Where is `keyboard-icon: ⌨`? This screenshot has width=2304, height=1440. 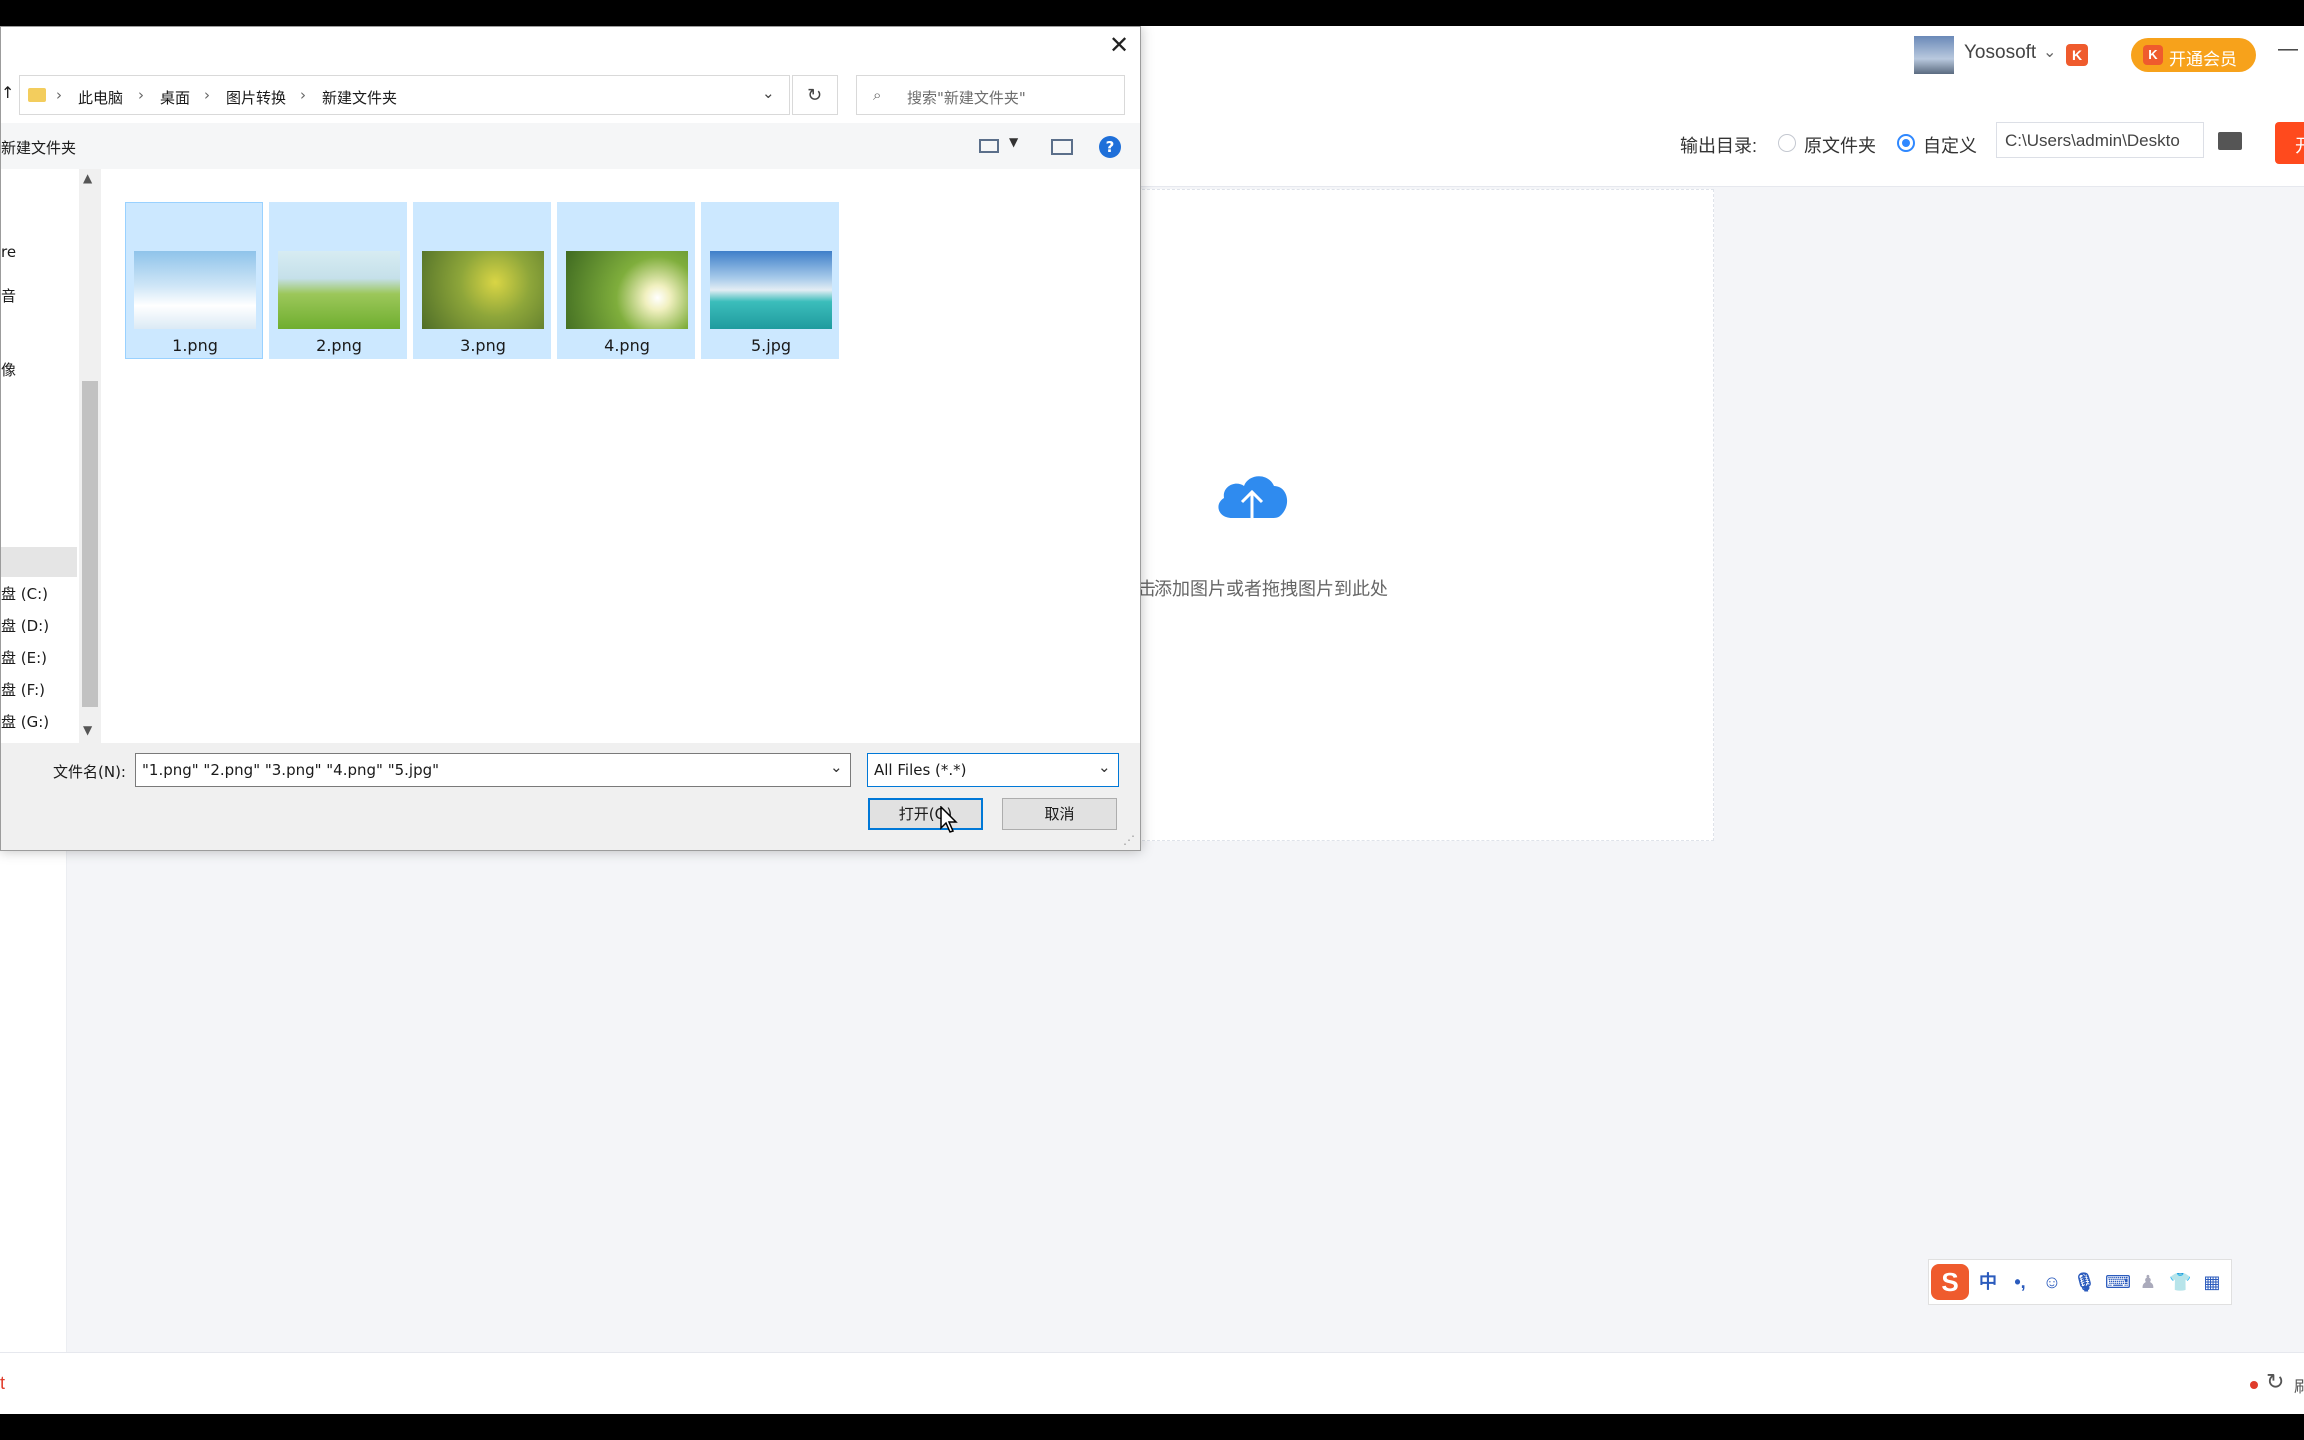 keyboard-icon: ⌨ is located at coordinates (2118, 1282).